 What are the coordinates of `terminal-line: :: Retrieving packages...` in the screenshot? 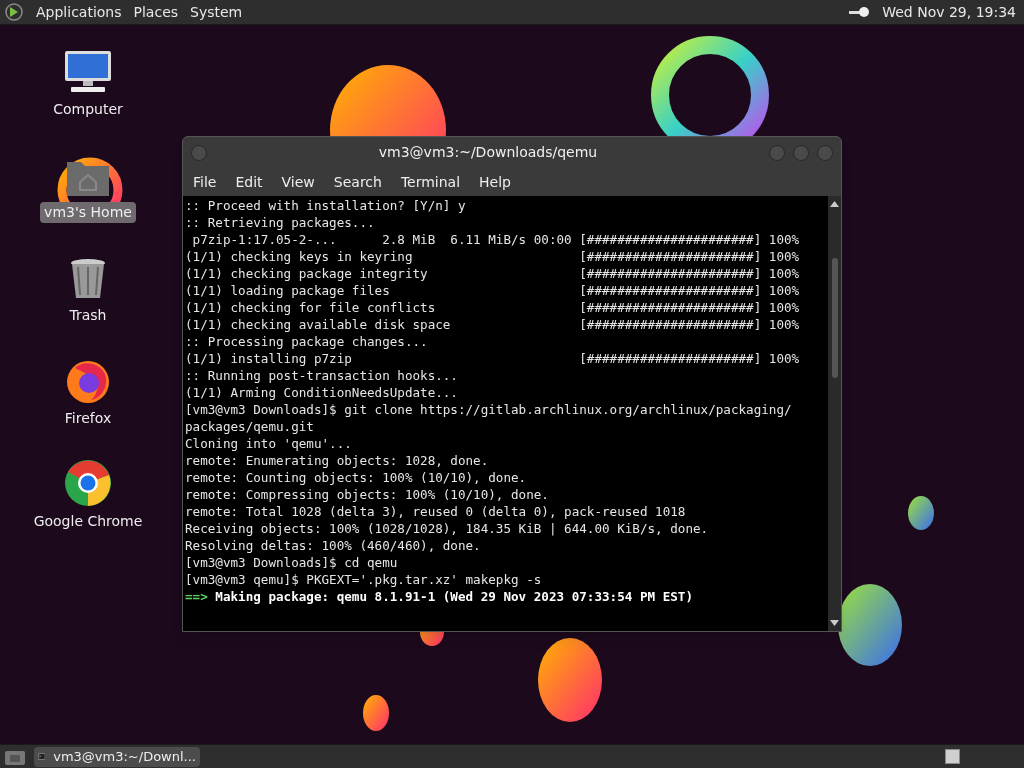 It's located at (280, 222).